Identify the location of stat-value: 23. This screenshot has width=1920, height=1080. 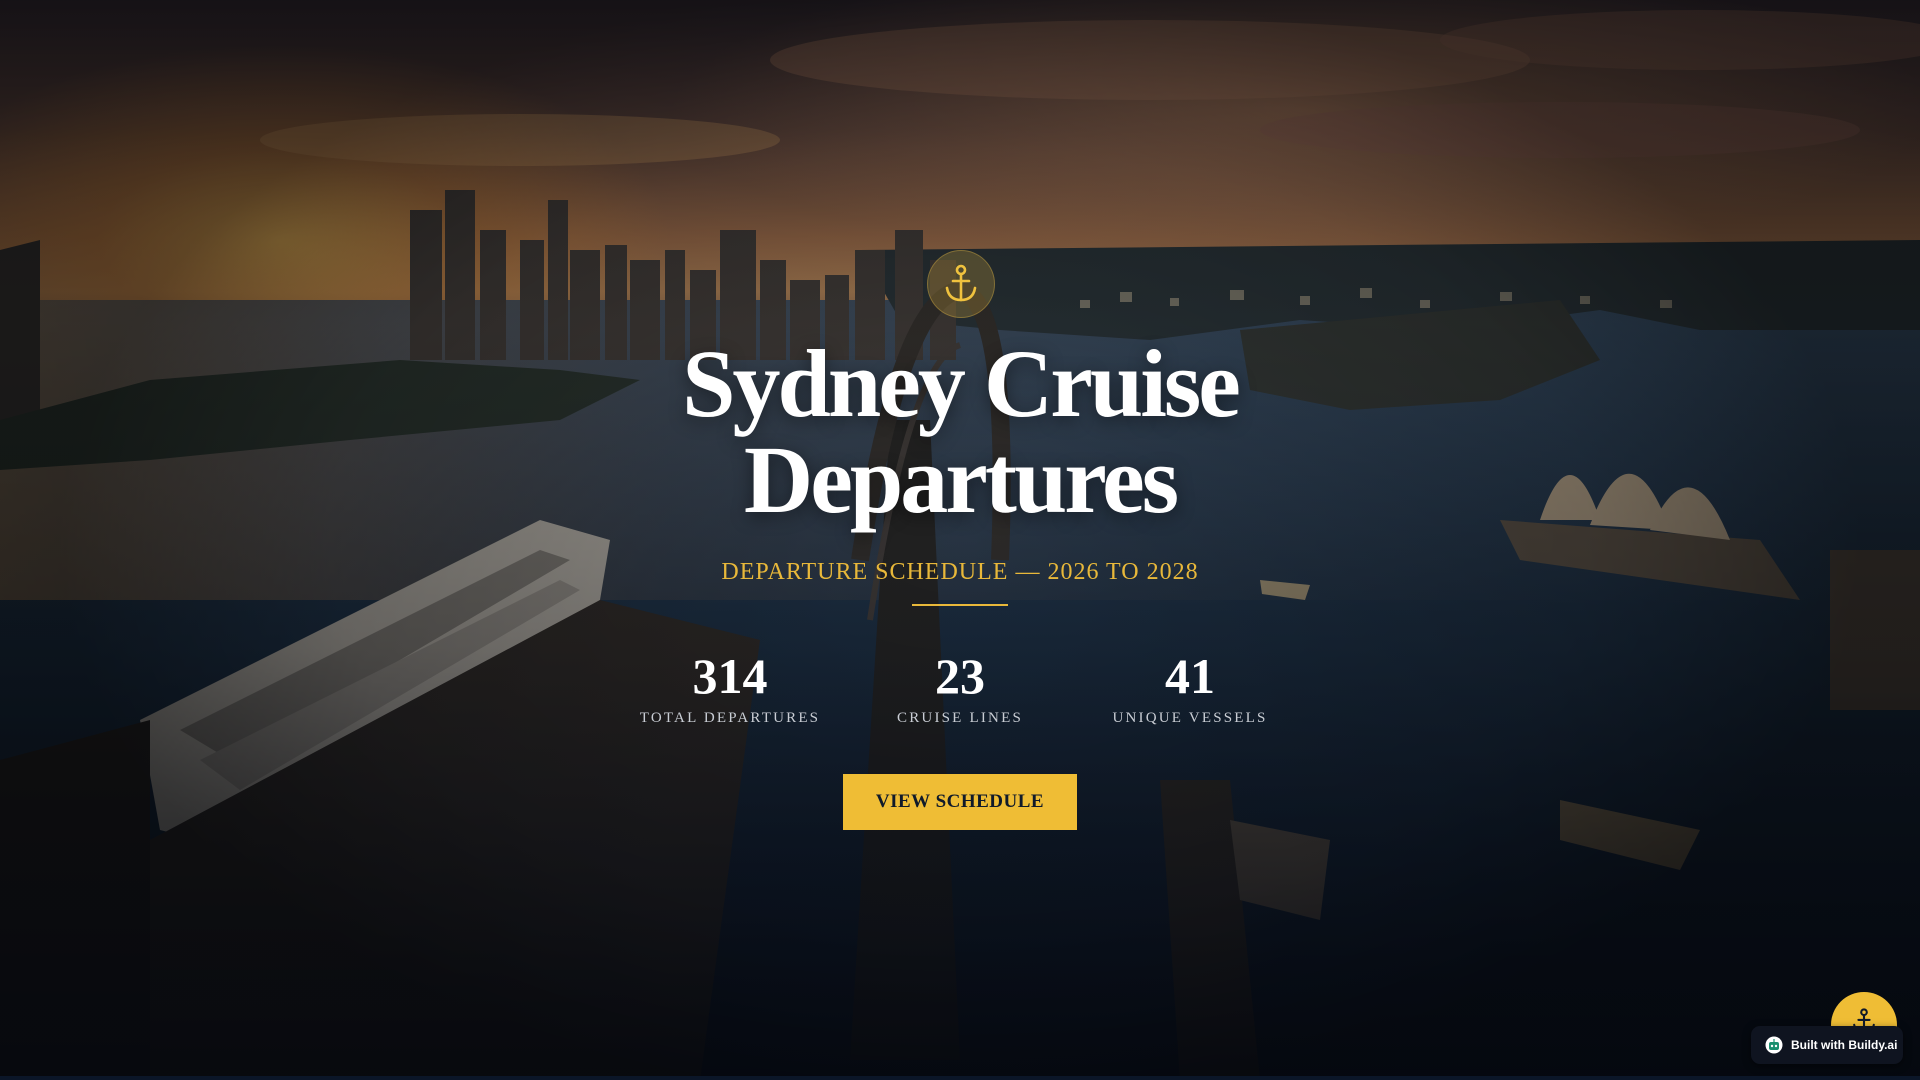
(960, 676).